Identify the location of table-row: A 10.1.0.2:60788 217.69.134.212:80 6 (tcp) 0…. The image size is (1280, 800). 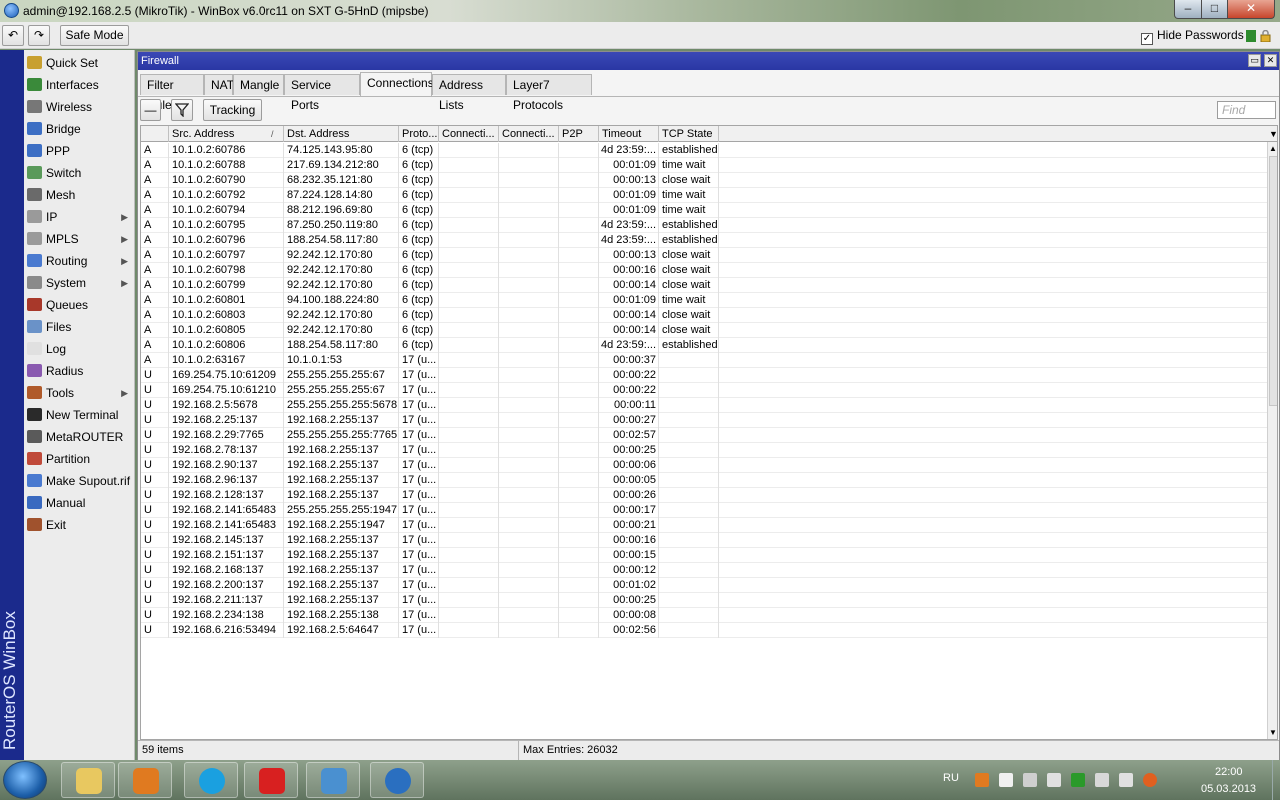
(704, 165).